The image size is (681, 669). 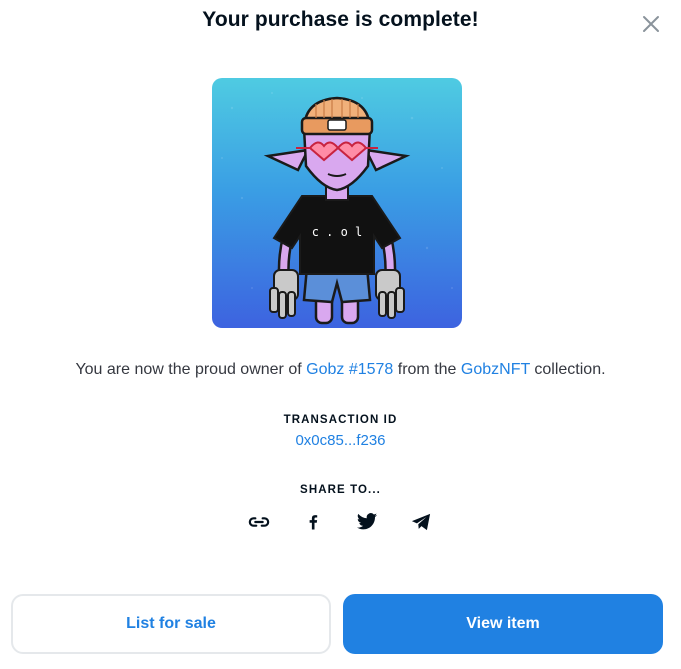 What do you see at coordinates (171, 624) in the screenshot?
I see `list-for-sale-button: List for sale` at bounding box center [171, 624].